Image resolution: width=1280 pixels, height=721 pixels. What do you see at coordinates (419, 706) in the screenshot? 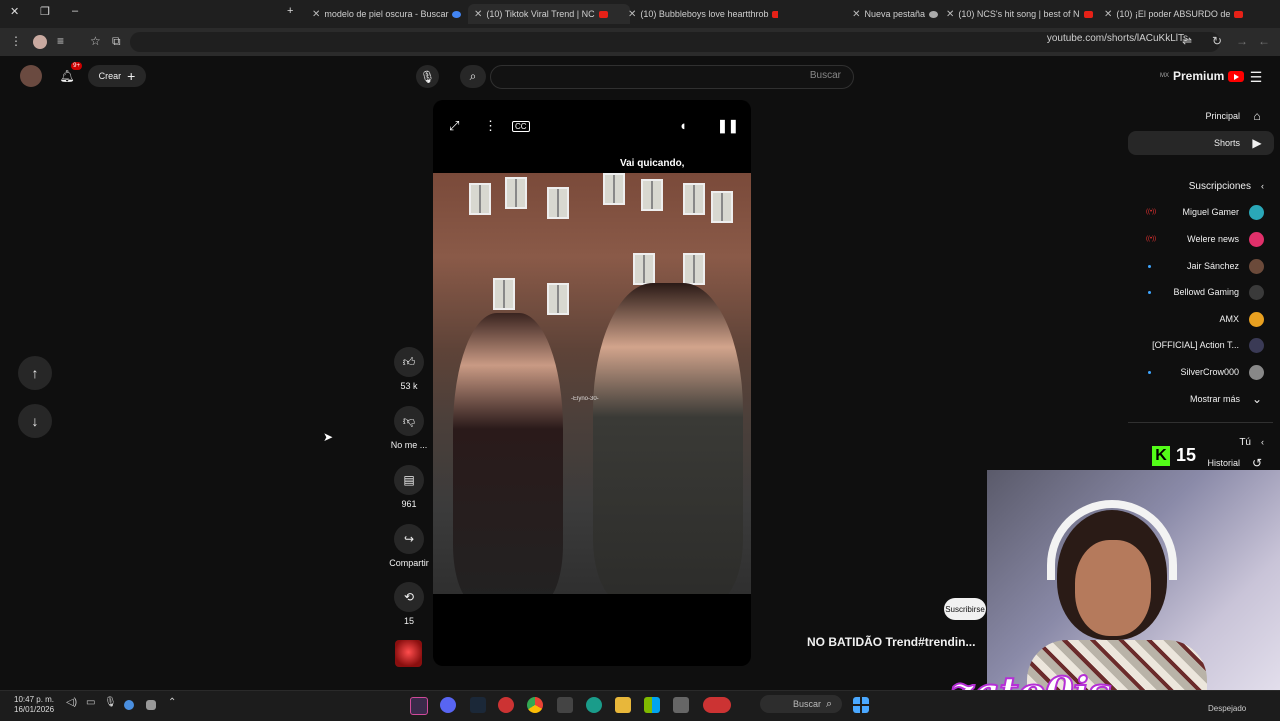
I see `taskbar-app-obs-icon` at bounding box center [419, 706].